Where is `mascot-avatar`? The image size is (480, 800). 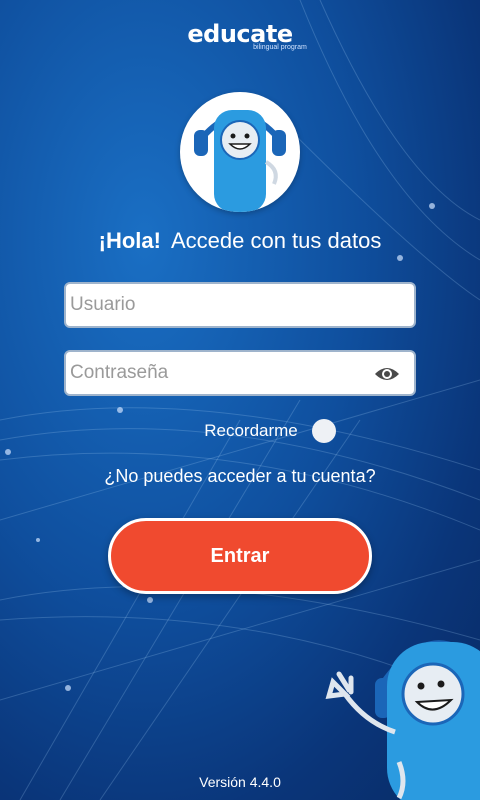
mascot-avatar is located at coordinates (240, 152).